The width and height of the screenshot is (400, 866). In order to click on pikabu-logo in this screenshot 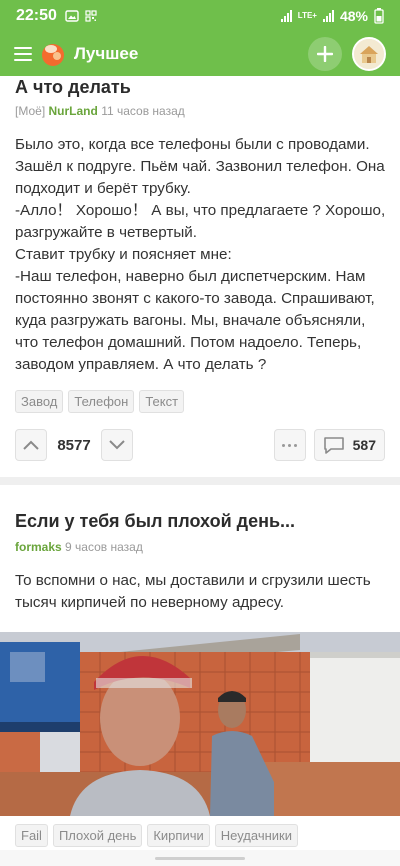, I will do `click(53, 55)`.